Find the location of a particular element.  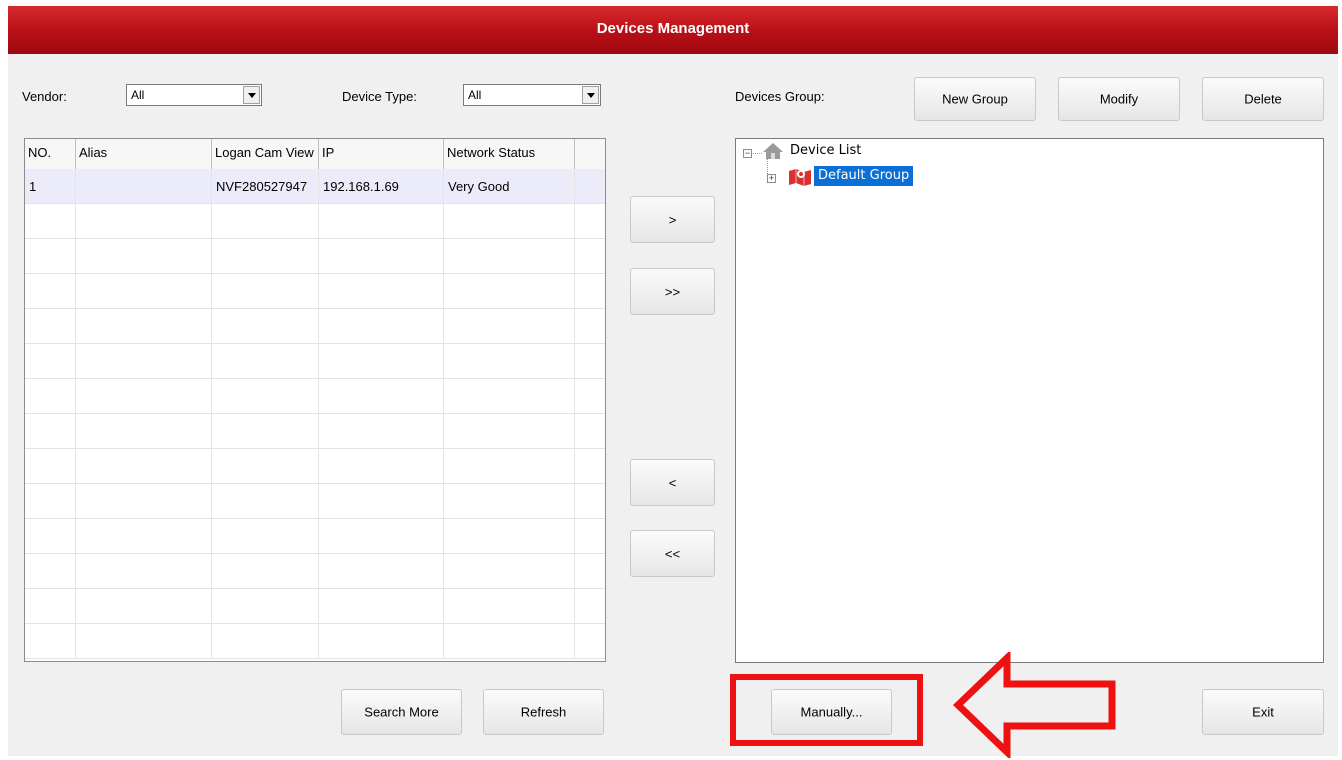

tree-connector is located at coordinates (757, 153).